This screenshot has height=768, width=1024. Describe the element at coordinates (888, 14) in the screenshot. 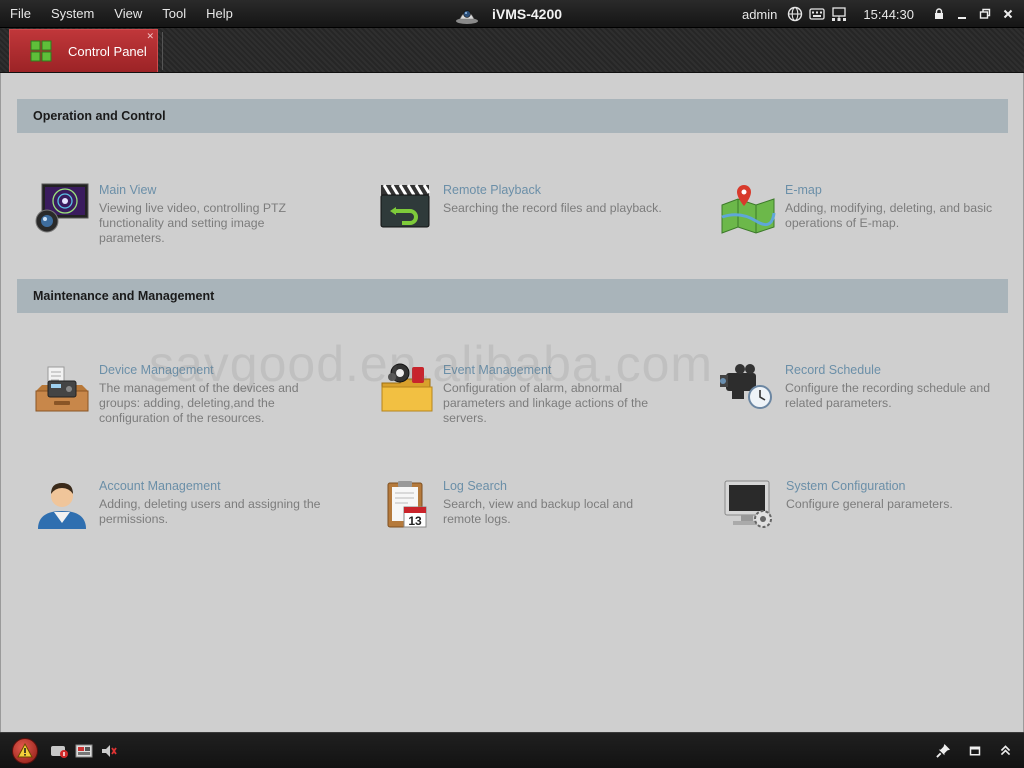

I see `clock: 15:44:30` at that location.